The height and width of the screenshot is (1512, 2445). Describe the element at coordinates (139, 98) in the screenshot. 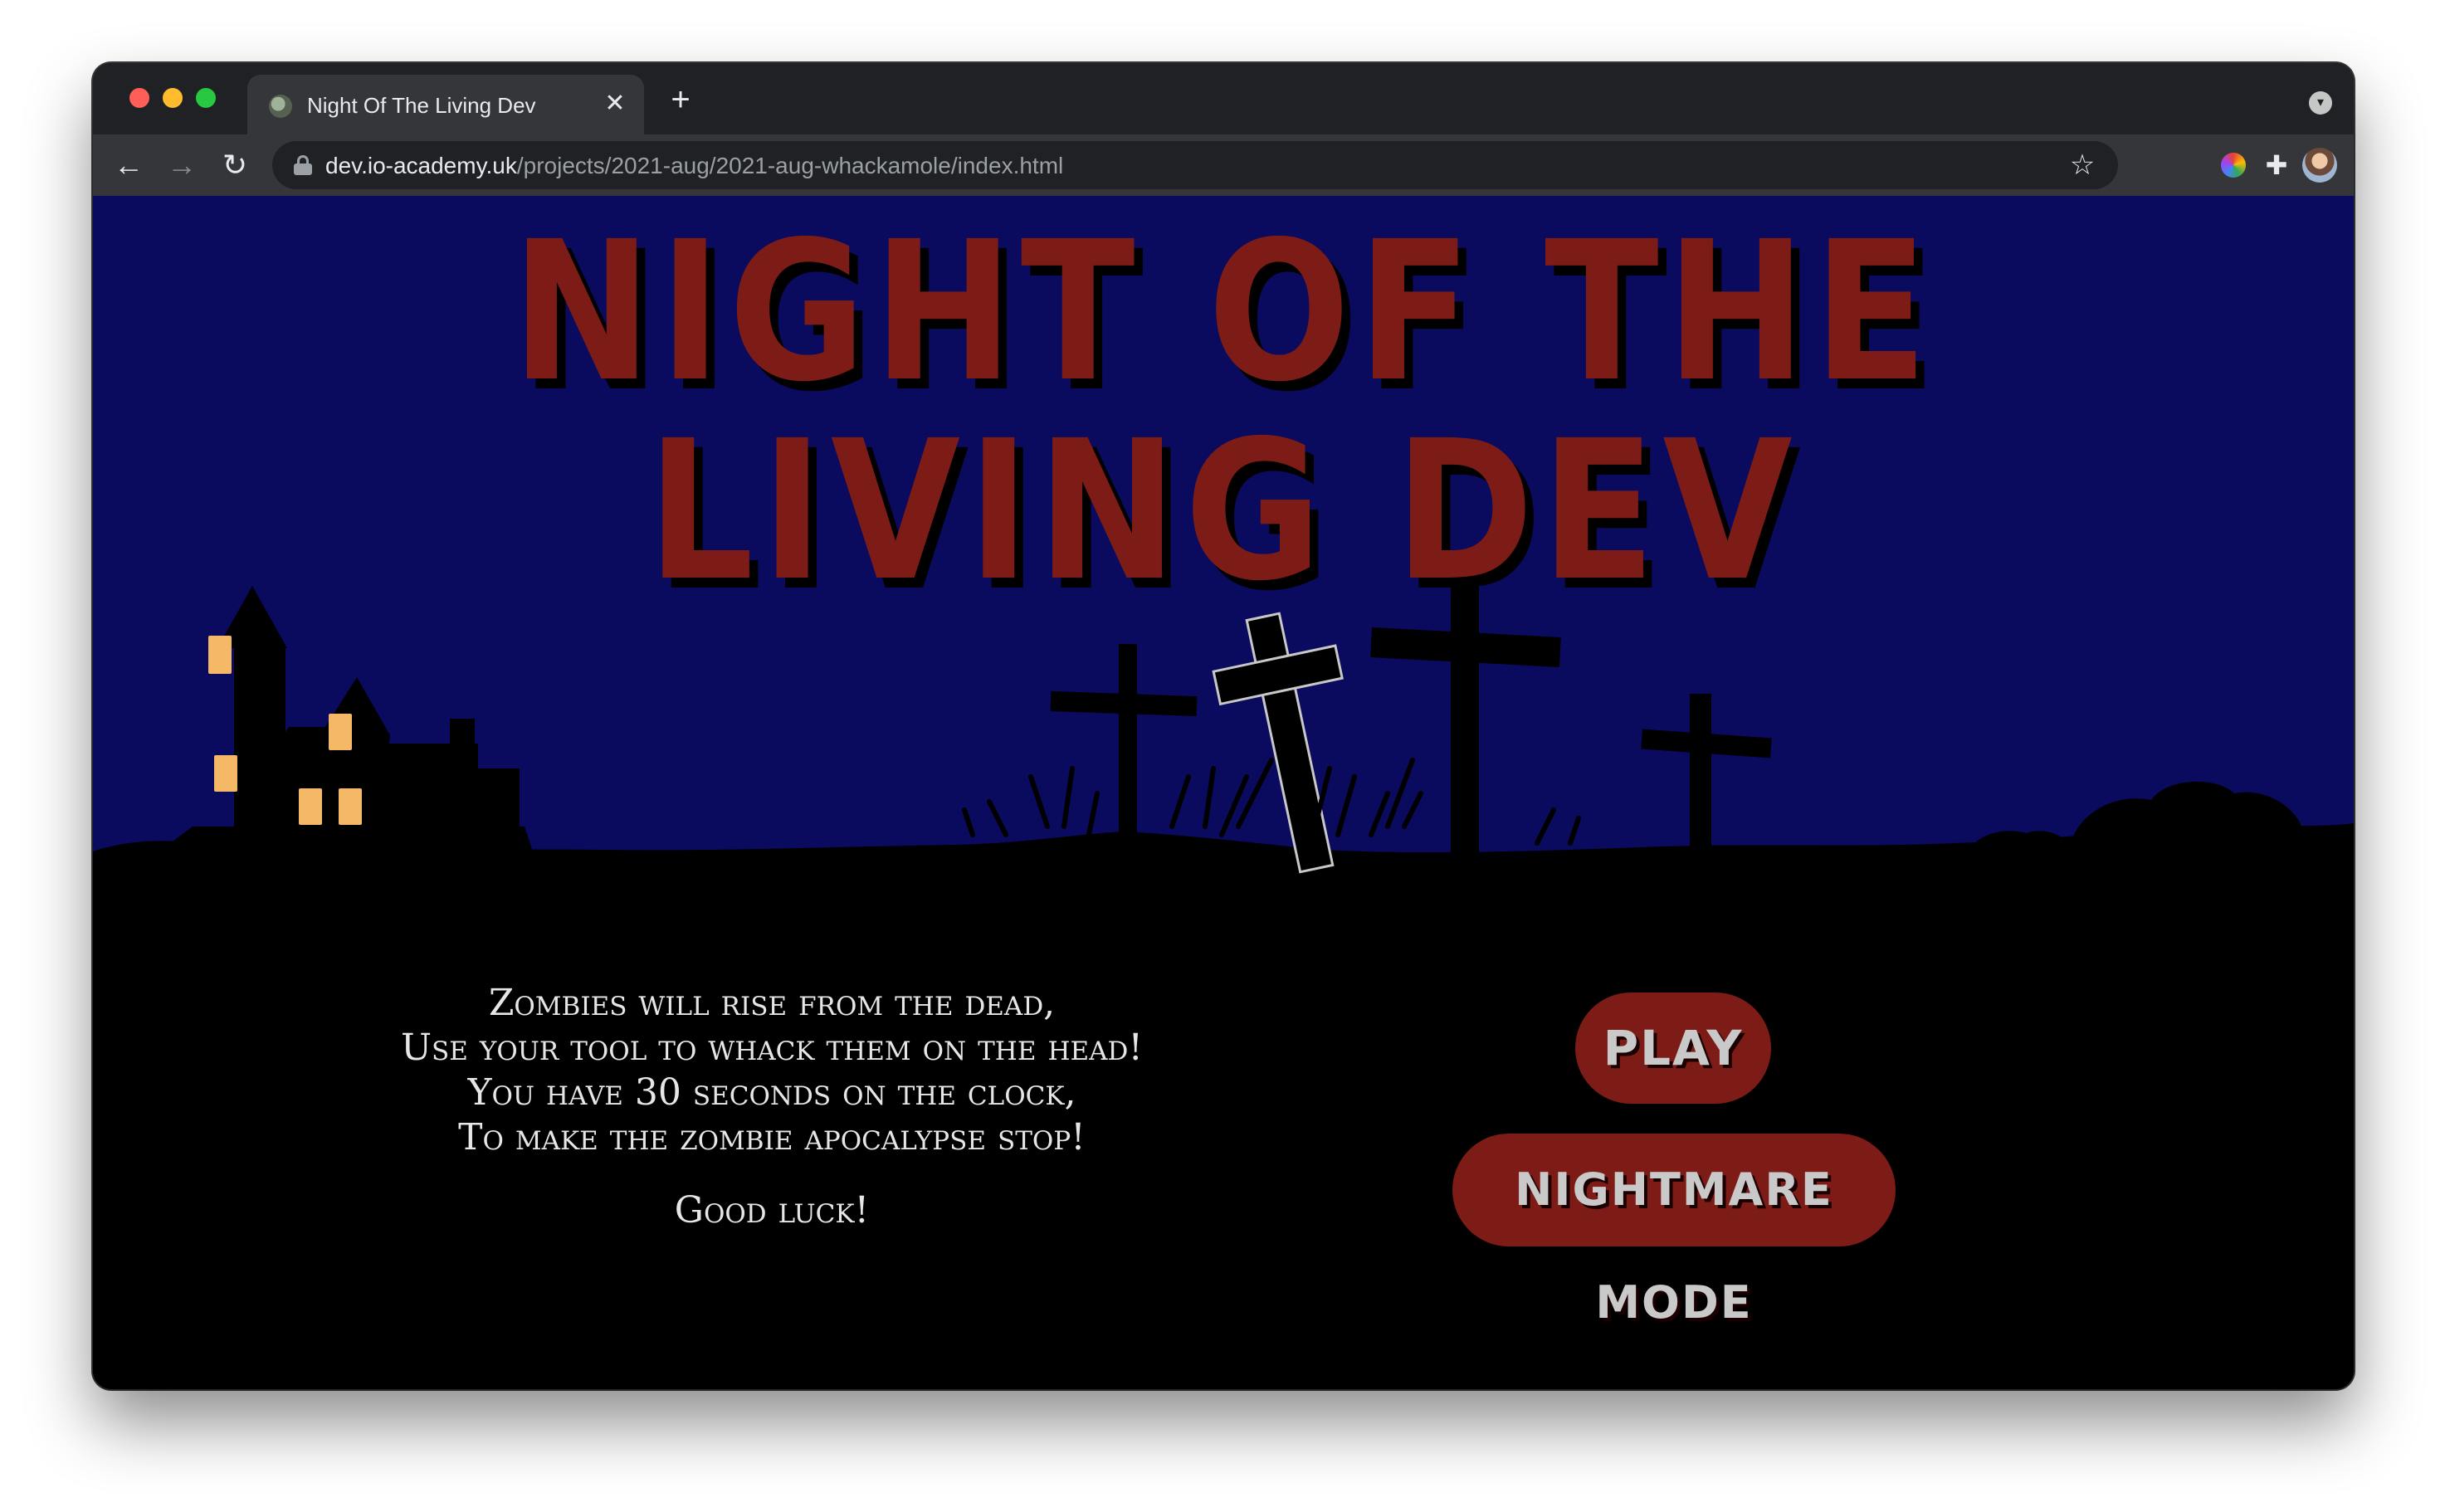

I see `close-window-button` at that location.